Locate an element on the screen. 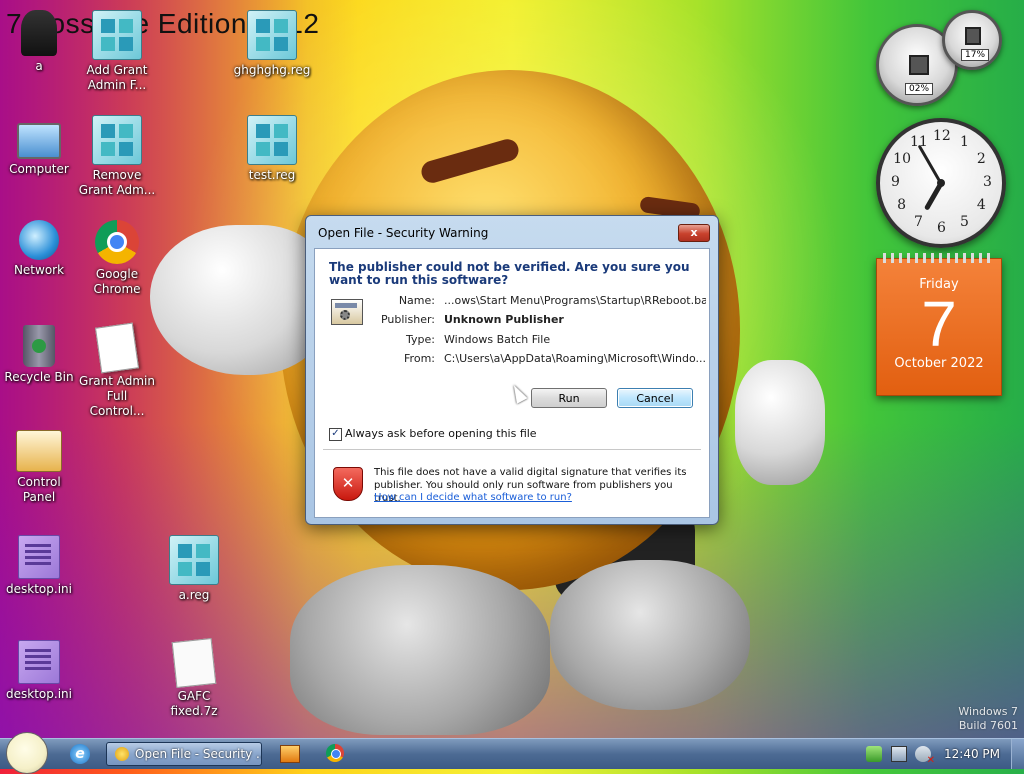 Image resolution: width=1024 pixels, height=774 pixels. desktop-icon-label: ghghghg.reg is located at coordinates (272, 70).